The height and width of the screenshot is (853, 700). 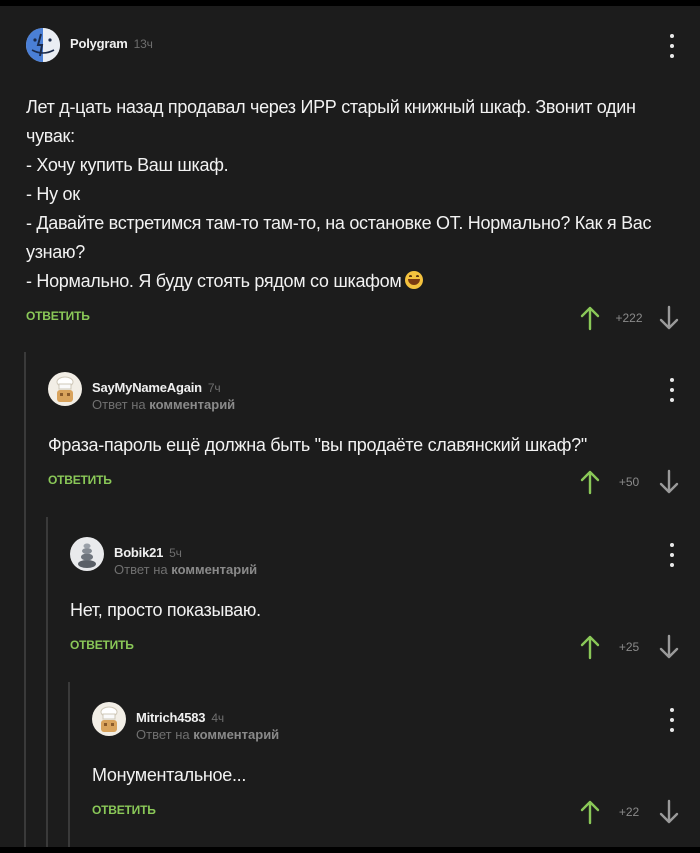 What do you see at coordinates (175, 553) in the screenshot?
I see `comment-time: 5ч` at bounding box center [175, 553].